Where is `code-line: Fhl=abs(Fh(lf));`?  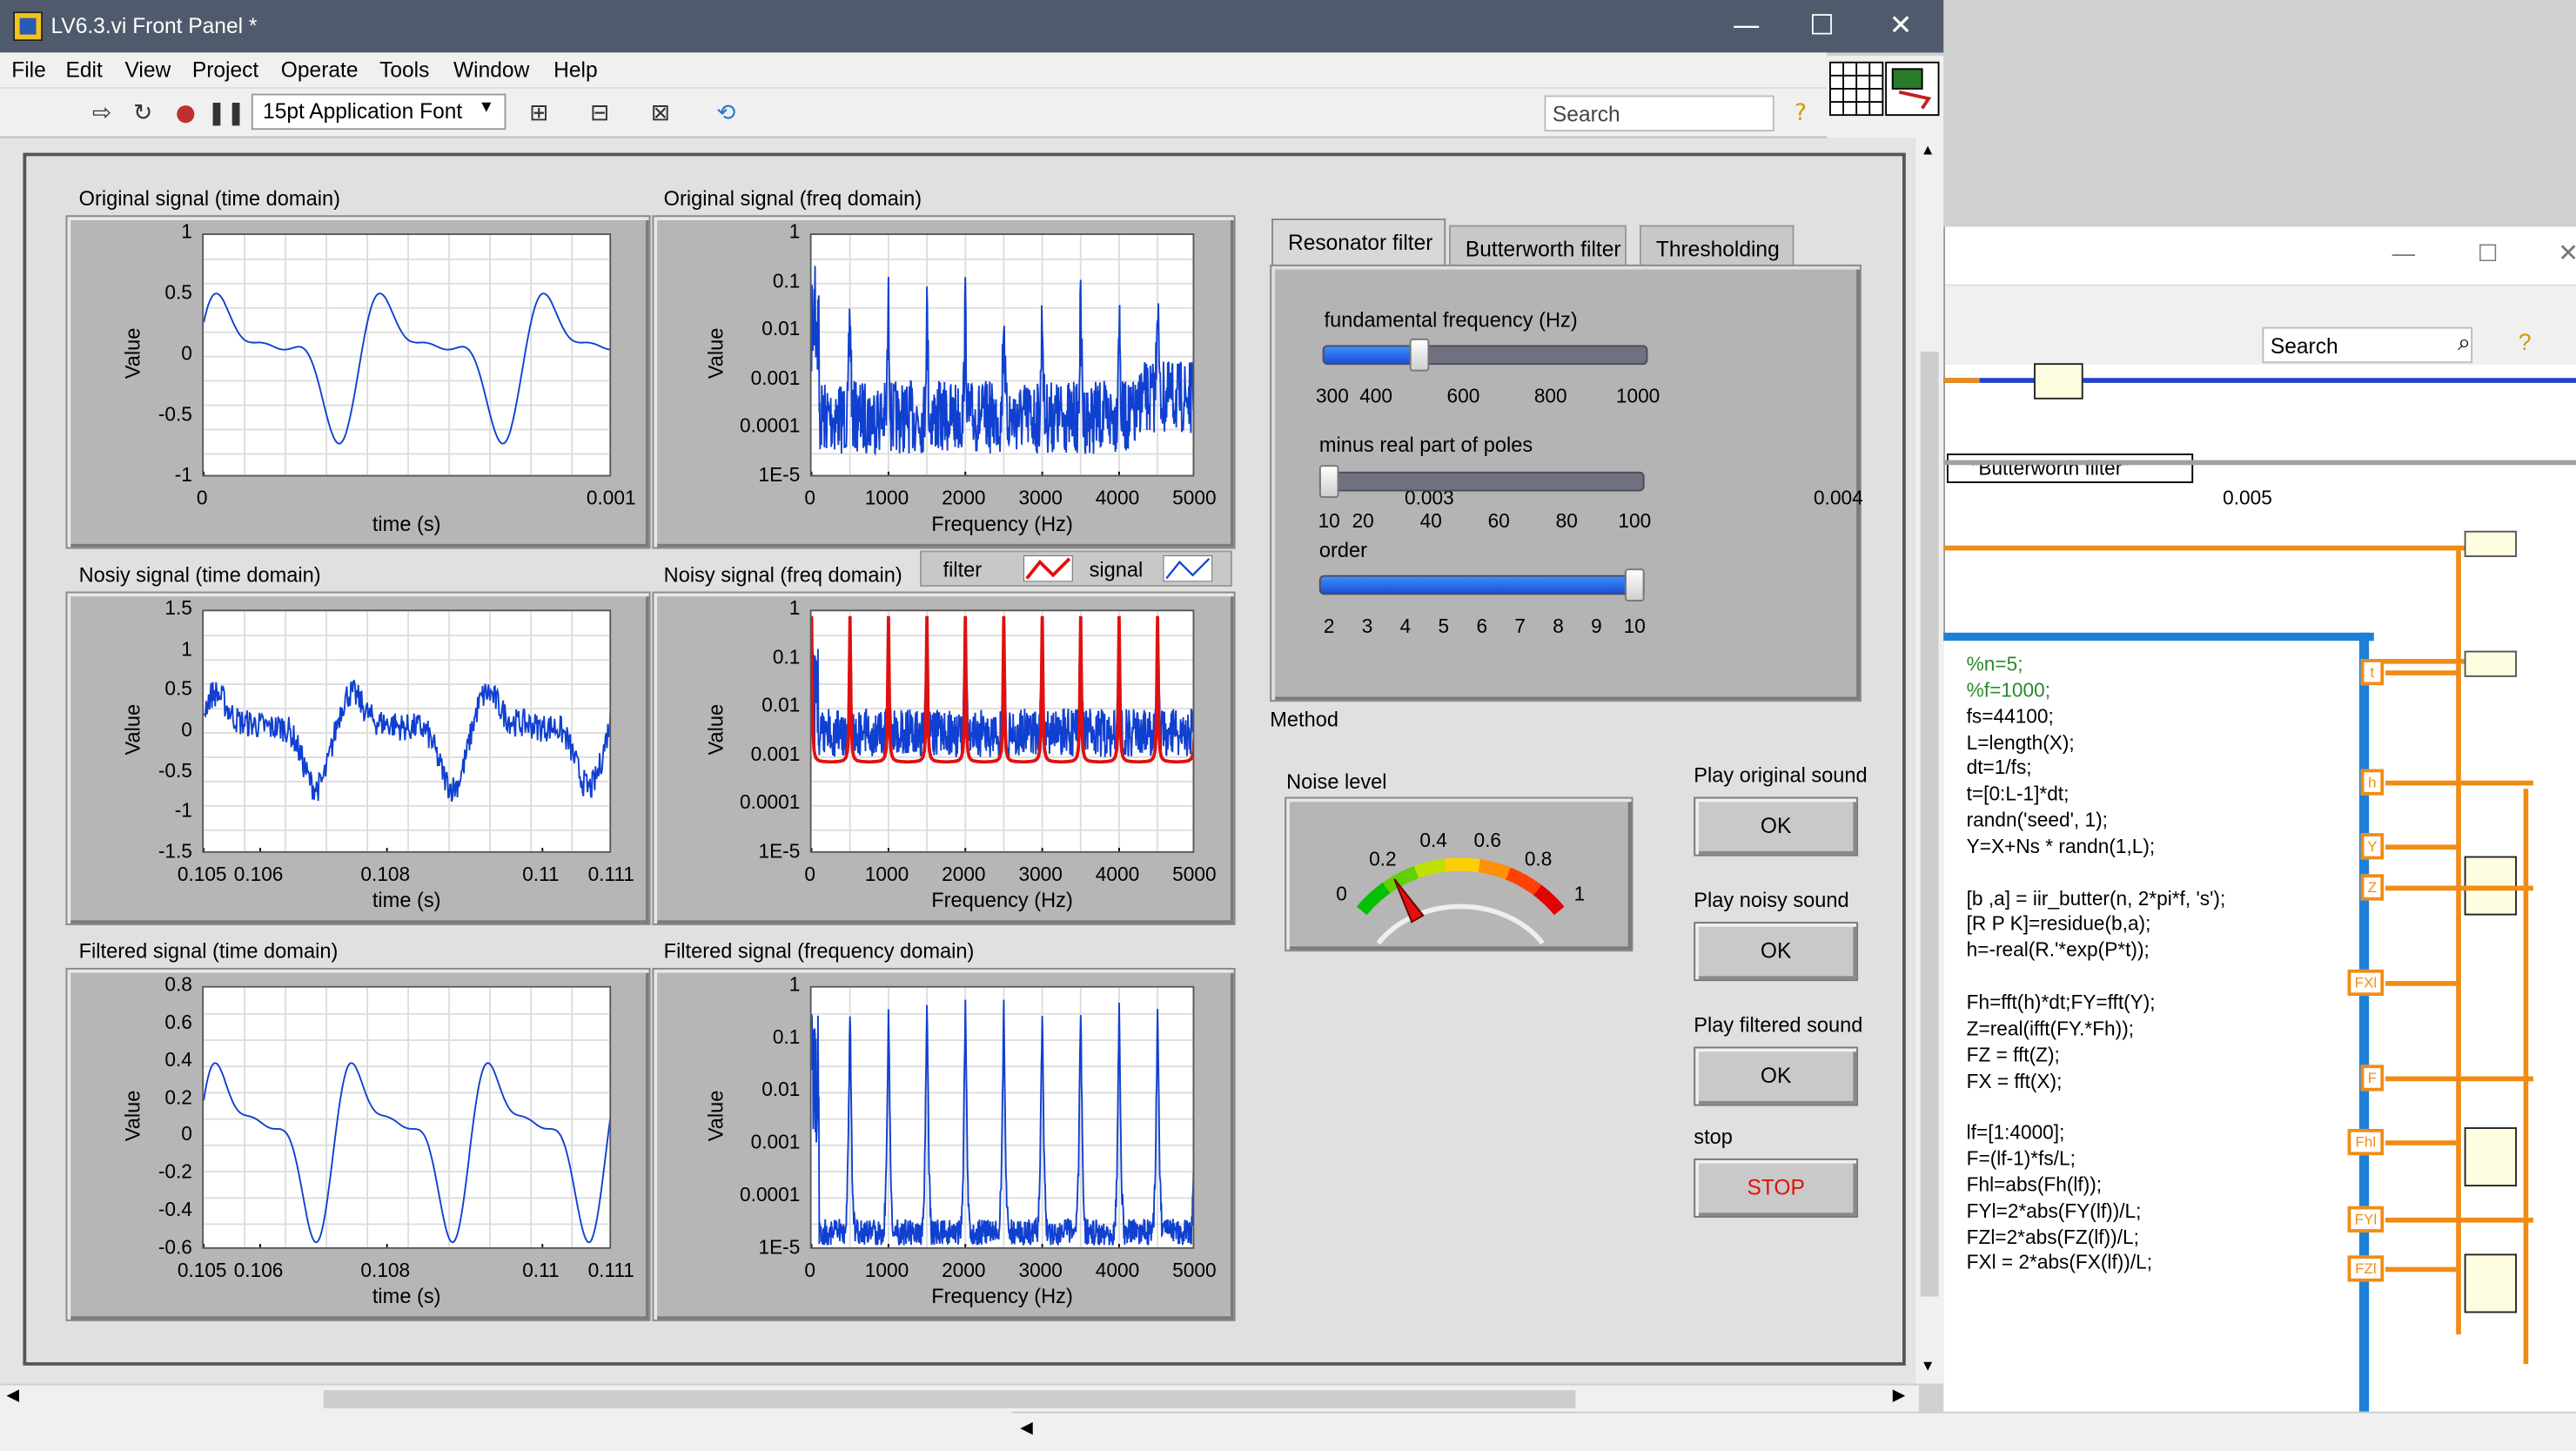
code-line: Fhl=abs(Fh(lf)); is located at coordinates (2035, 1184).